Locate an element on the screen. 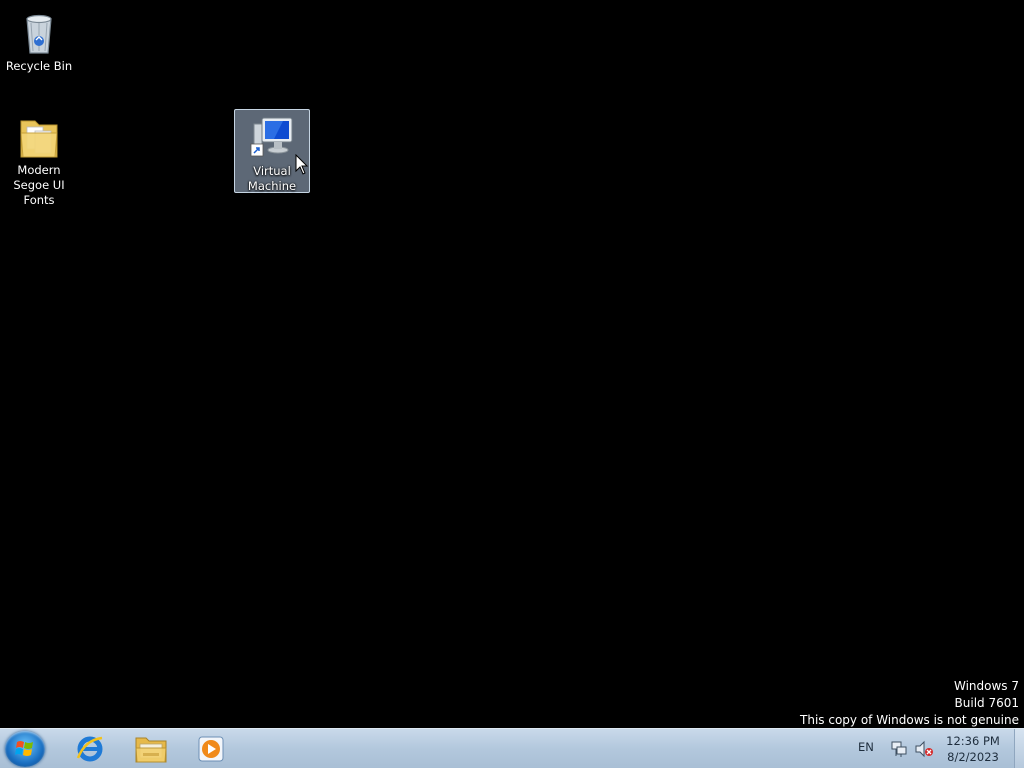 This screenshot has height=768, width=1024. media-player-icon is located at coordinates (211, 749).